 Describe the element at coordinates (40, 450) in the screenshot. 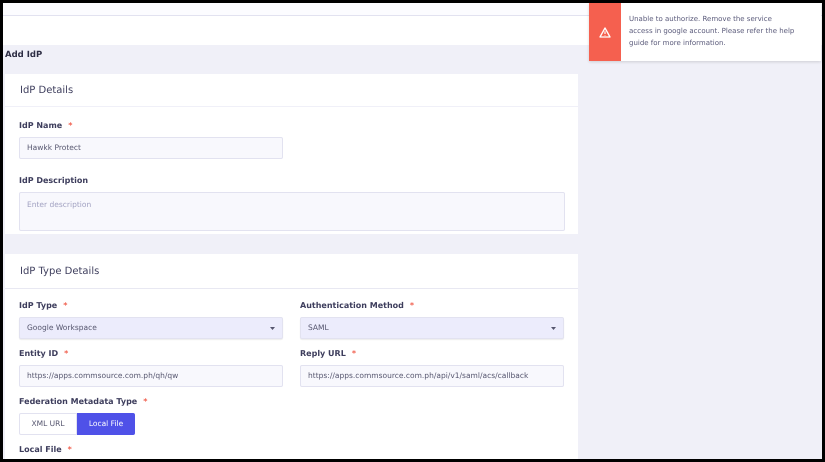

I see `field-label: Local File` at that location.